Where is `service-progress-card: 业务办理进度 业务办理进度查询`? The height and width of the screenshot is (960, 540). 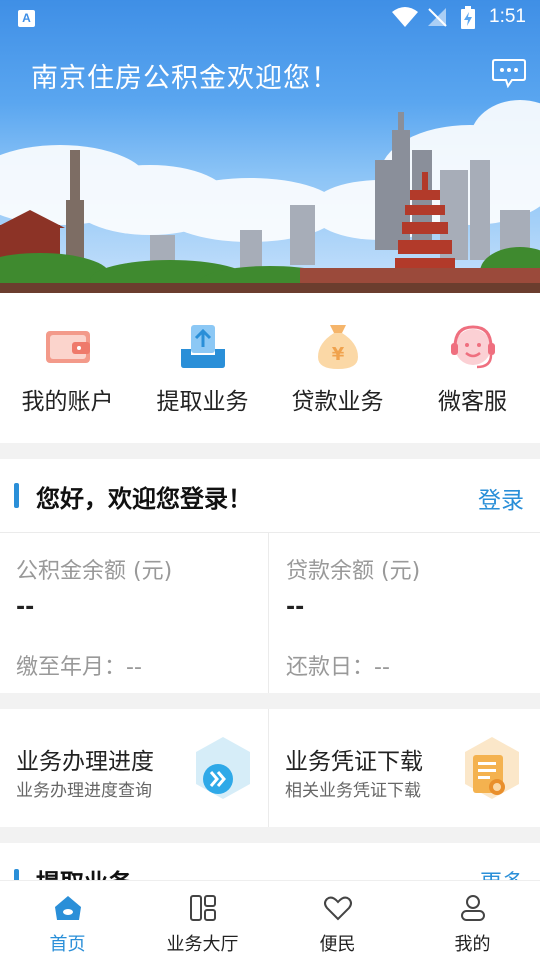 service-progress-card: 业务办理进度 业务办理进度查询 is located at coordinates (134, 768).